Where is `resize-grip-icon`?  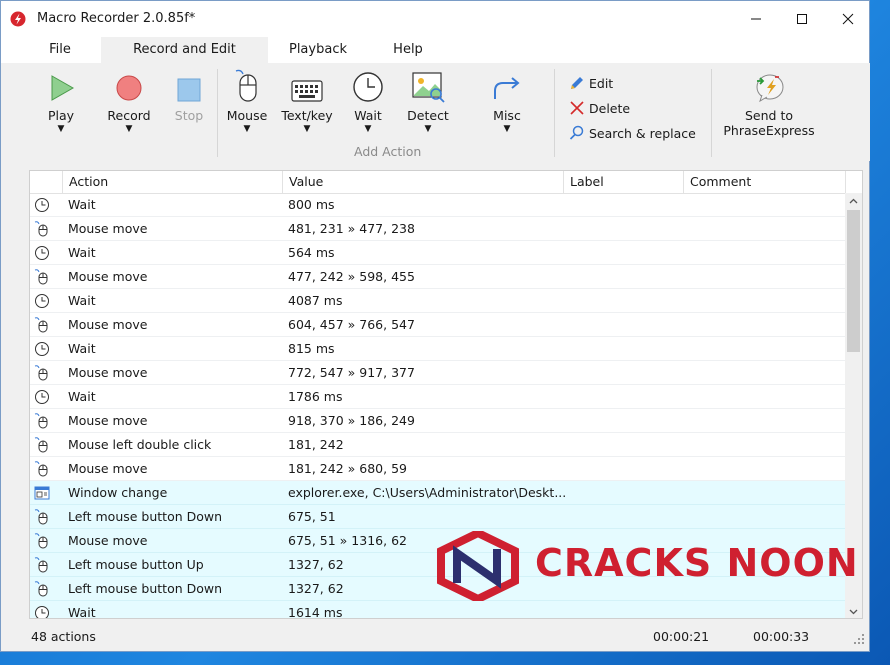
resize-grip-icon is located at coordinates (859, 639).